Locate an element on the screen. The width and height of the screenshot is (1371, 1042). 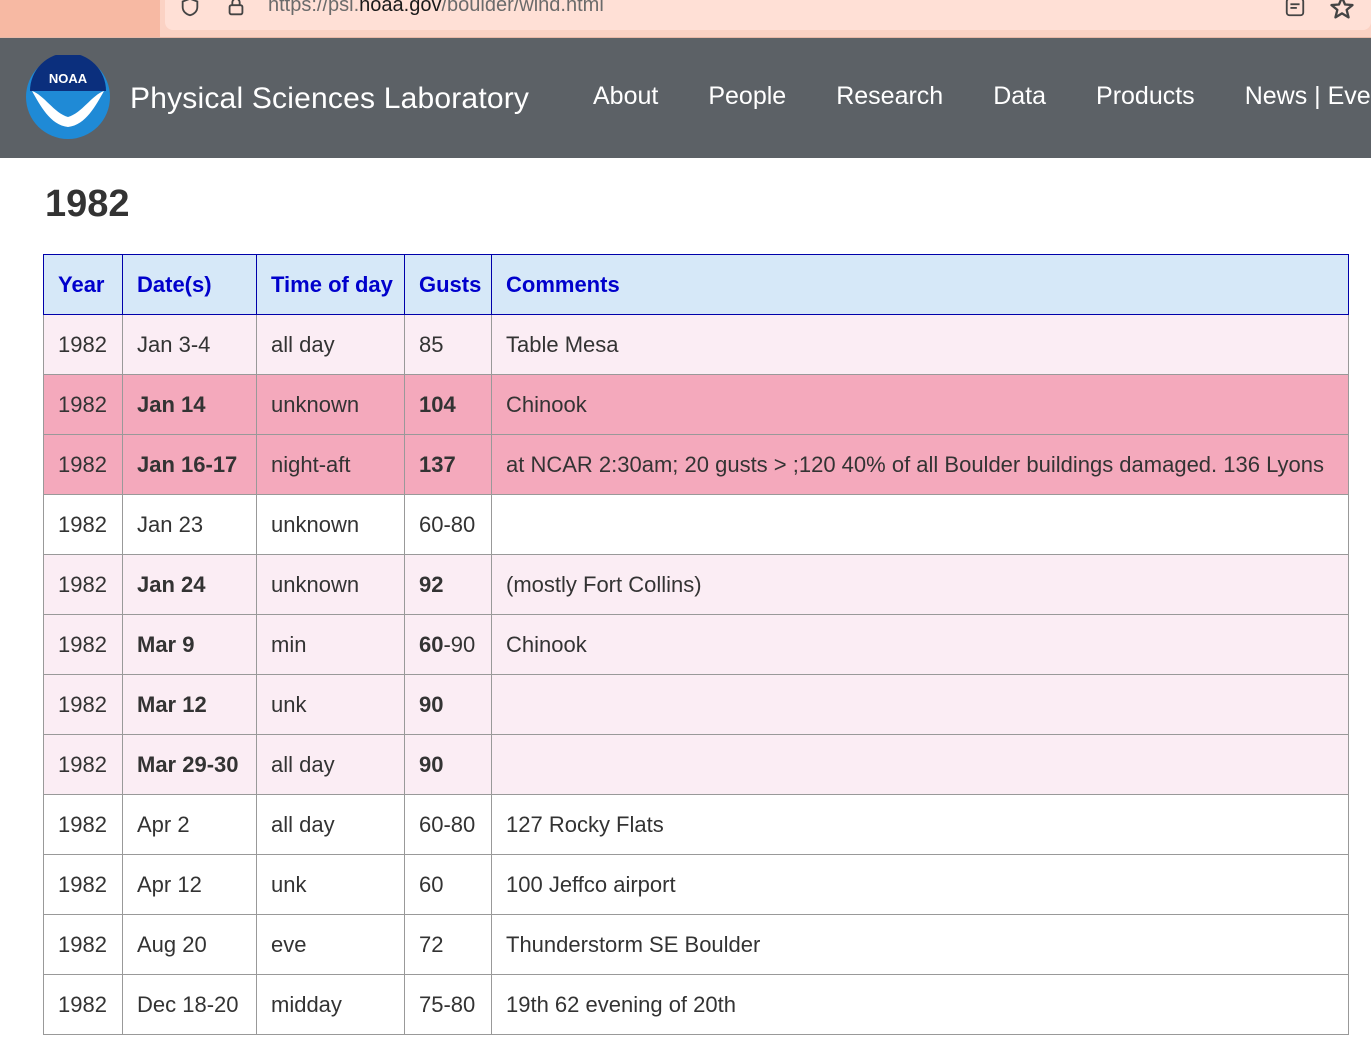
cell-time-of-day: midday is located at coordinates (330, 1004).